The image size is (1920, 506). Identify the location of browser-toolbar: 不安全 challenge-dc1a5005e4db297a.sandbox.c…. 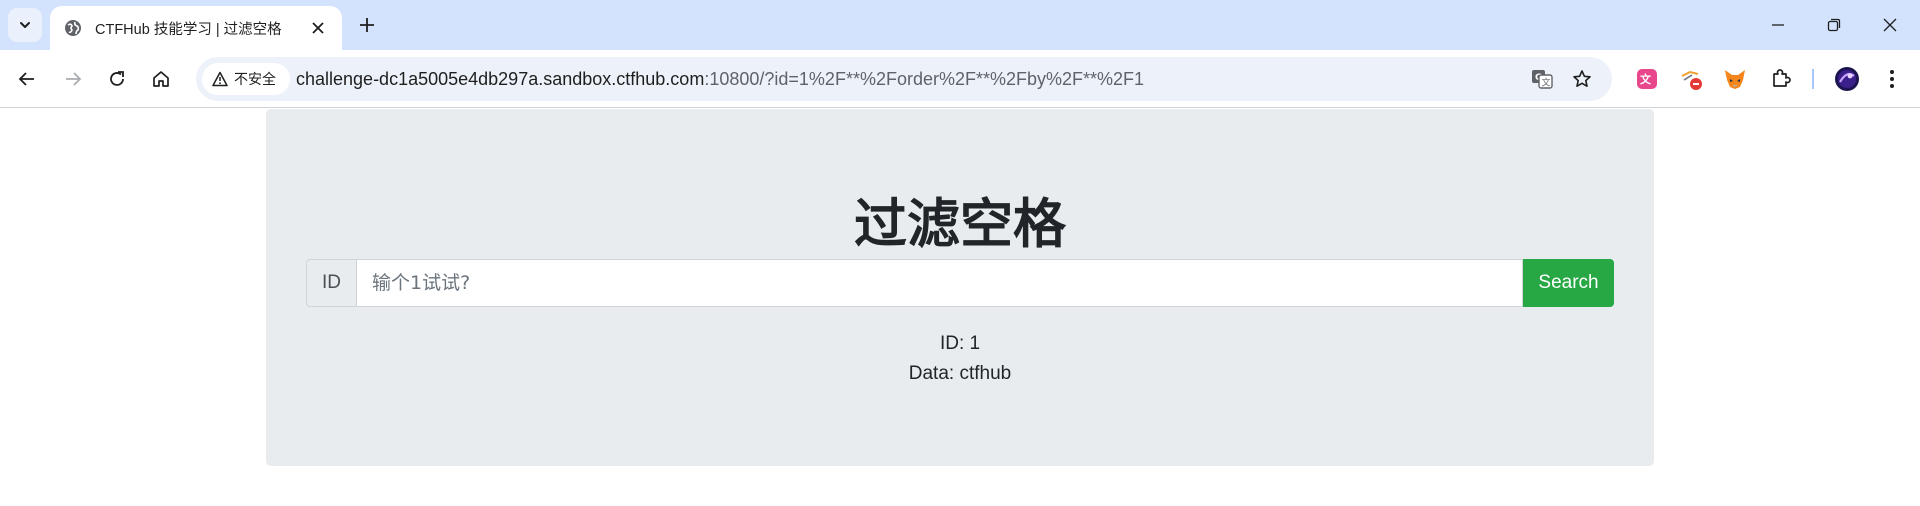
(960, 79).